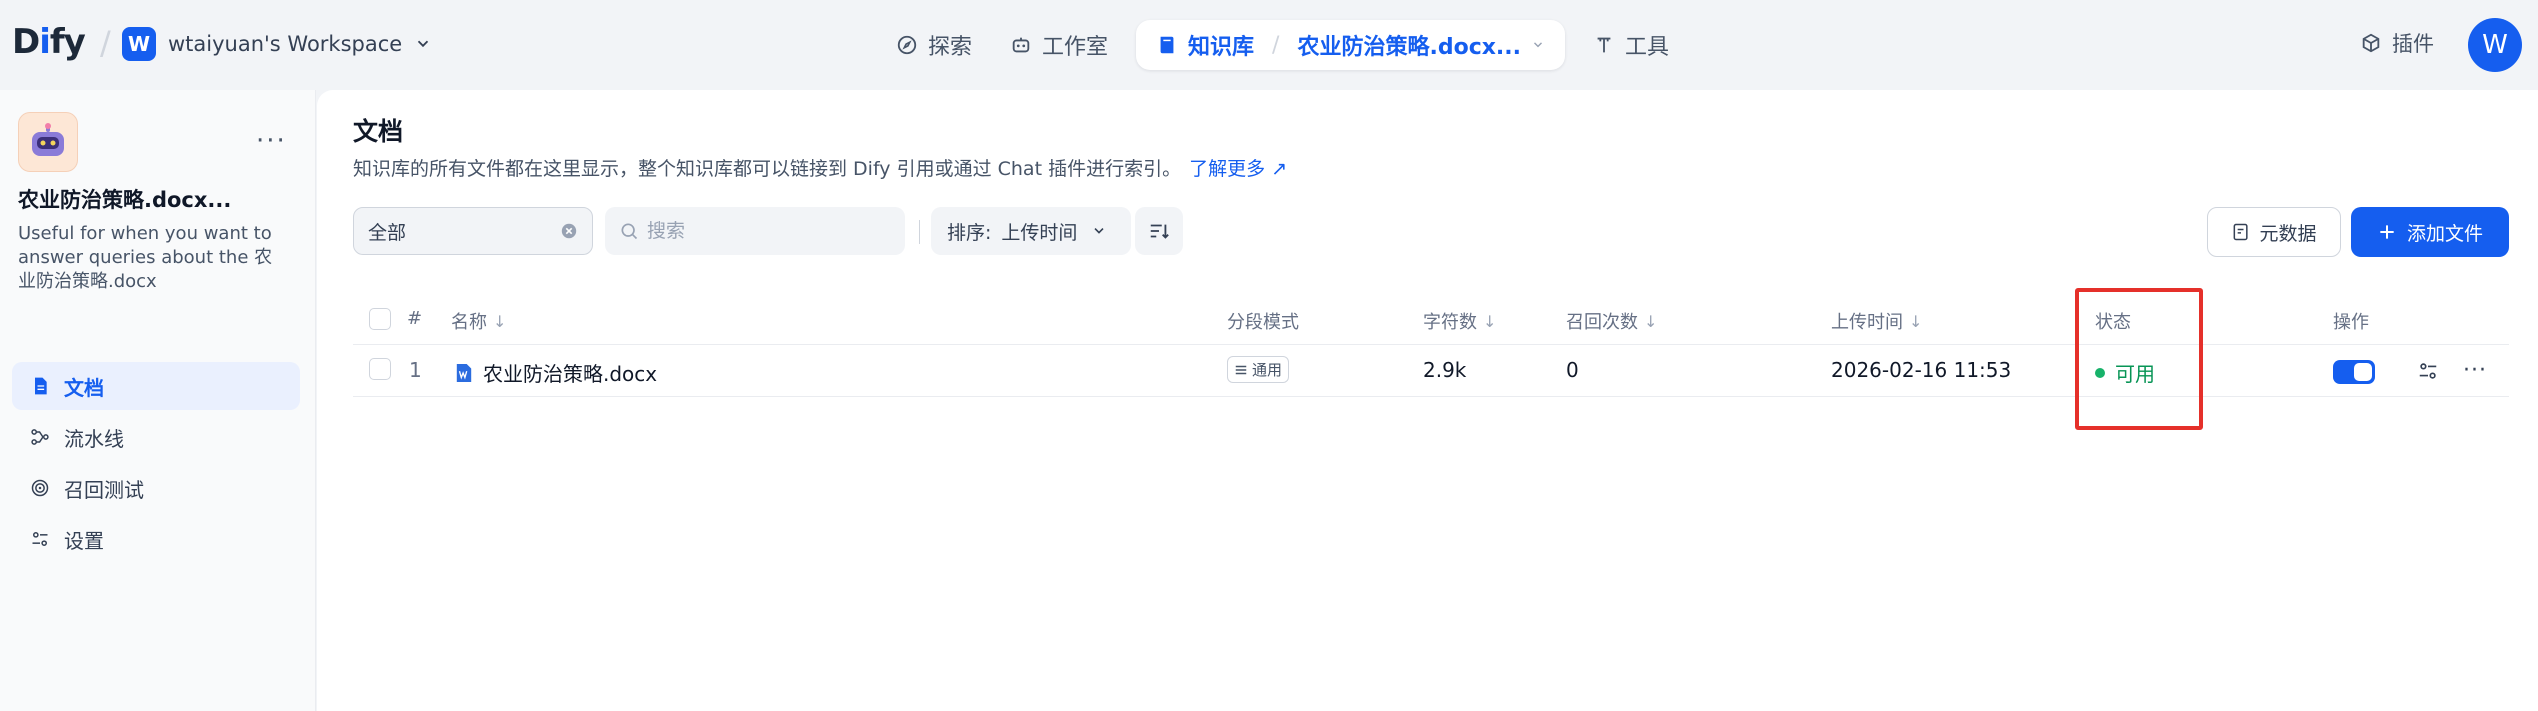 This screenshot has height=711, width=2538. I want to click on sidebar-menu: 文档 流水线 召回测试 设置, so click(156, 464).